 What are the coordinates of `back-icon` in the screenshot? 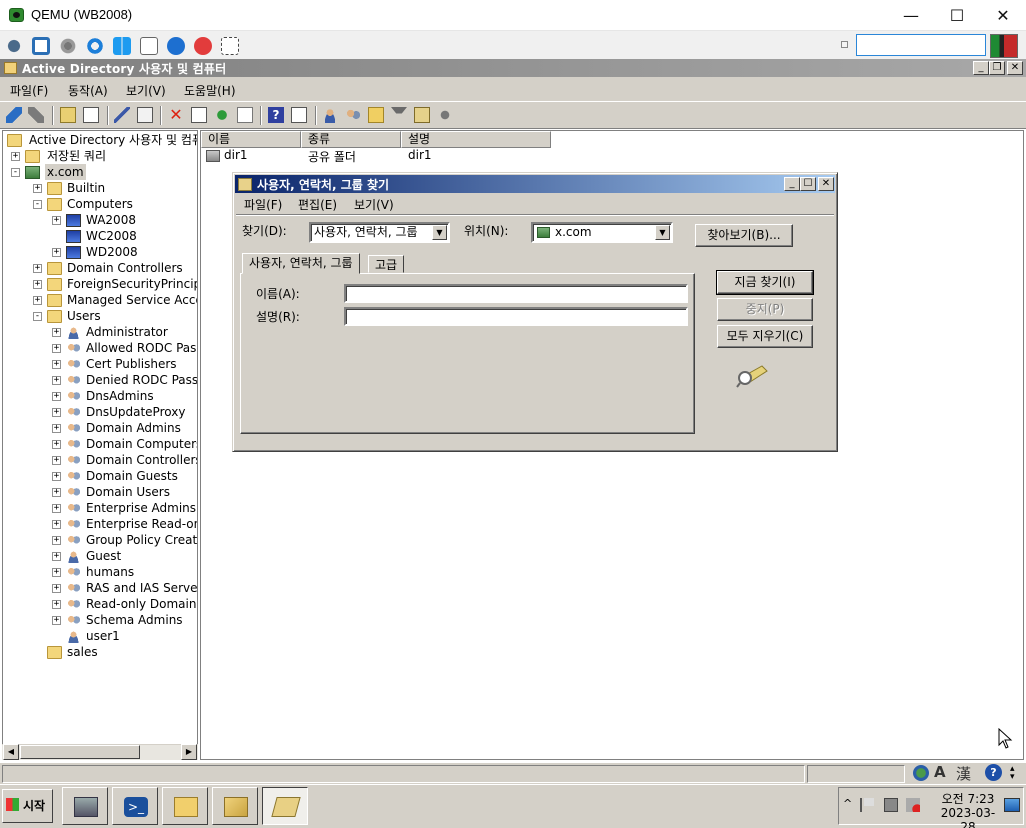 It's located at (14, 115).